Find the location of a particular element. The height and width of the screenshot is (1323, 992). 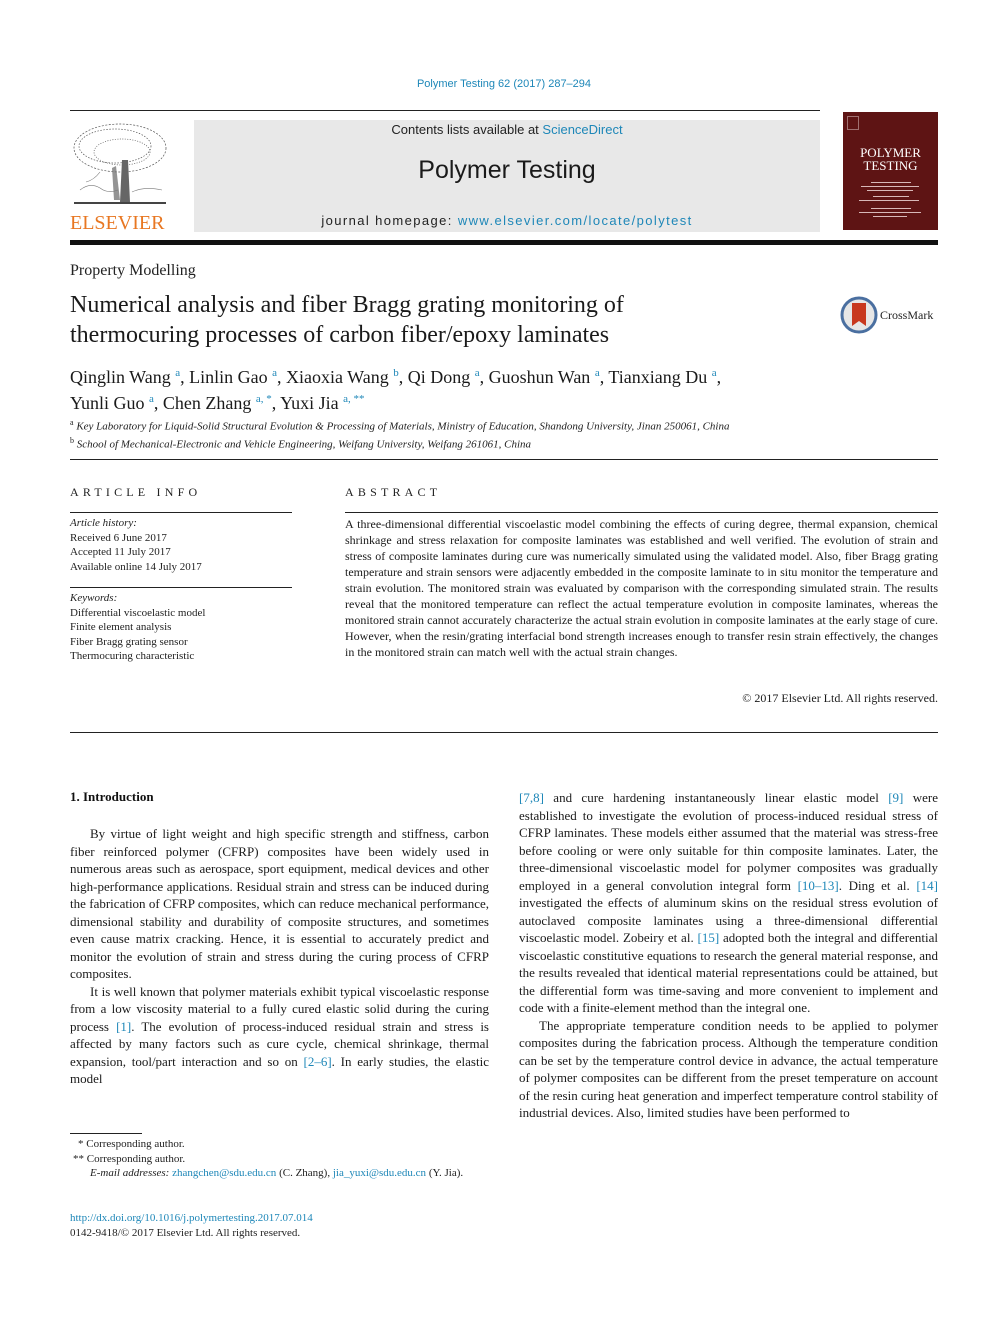

footnote-corresponding-1: * Corresponding author. is located at coordinates (131, 1144).